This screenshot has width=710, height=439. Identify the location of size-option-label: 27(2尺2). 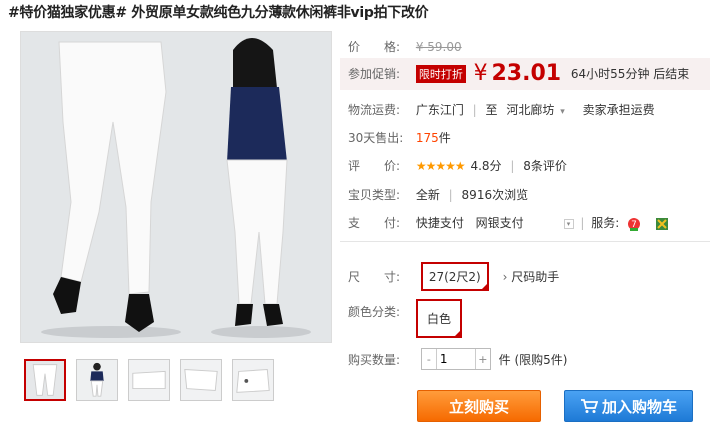
(454, 277).